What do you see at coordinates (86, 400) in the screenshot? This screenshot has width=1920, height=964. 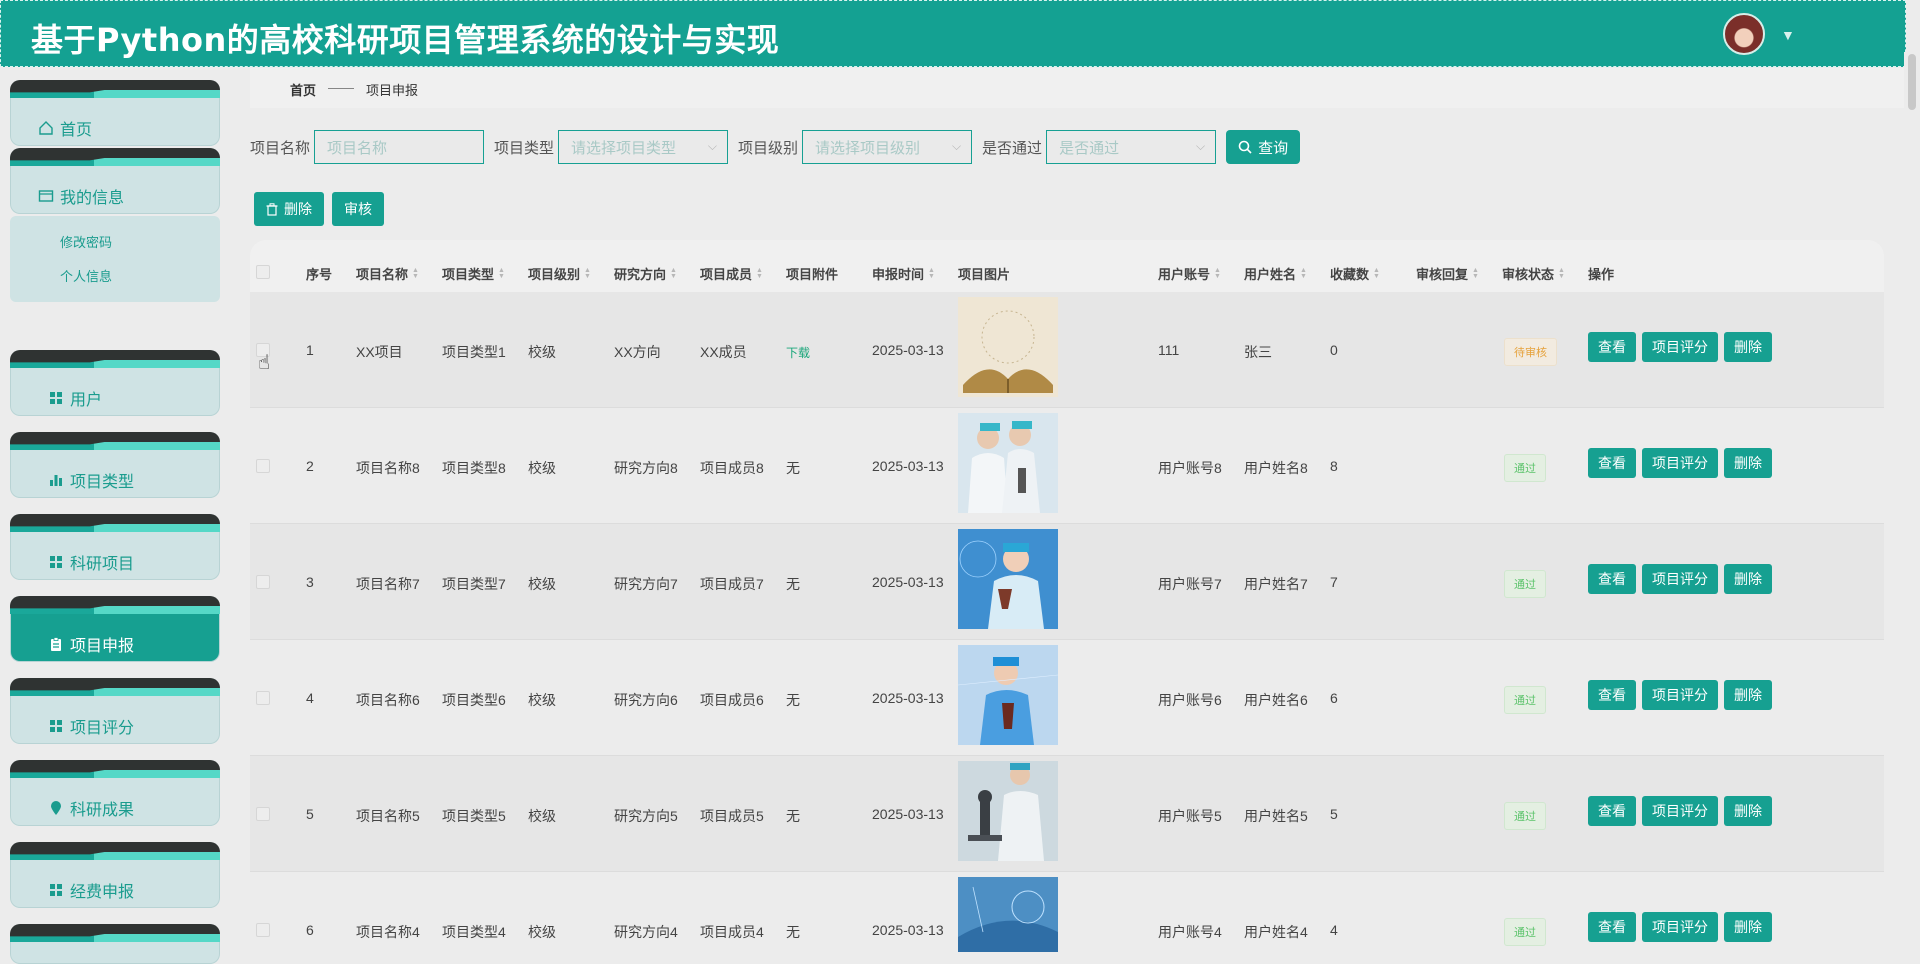 I see `sidebar-item-label: 用户` at bounding box center [86, 400].